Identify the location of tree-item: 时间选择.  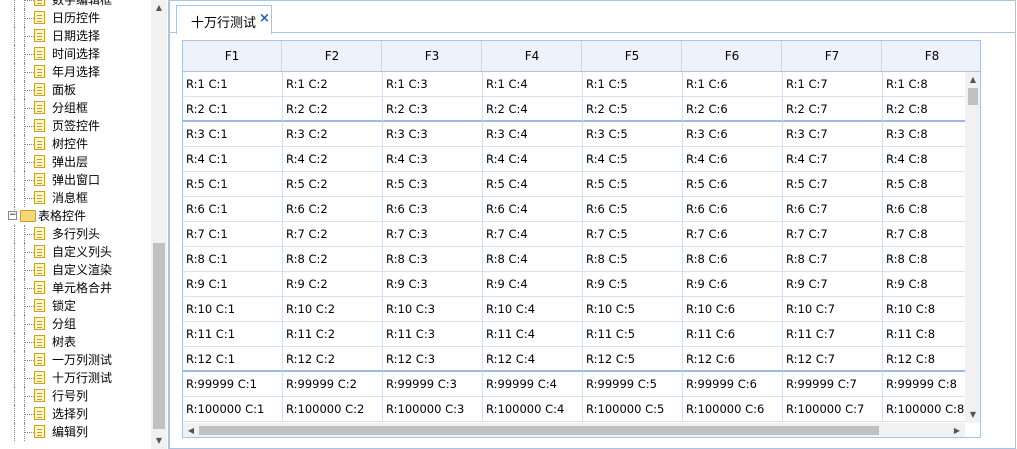
(75, 54).